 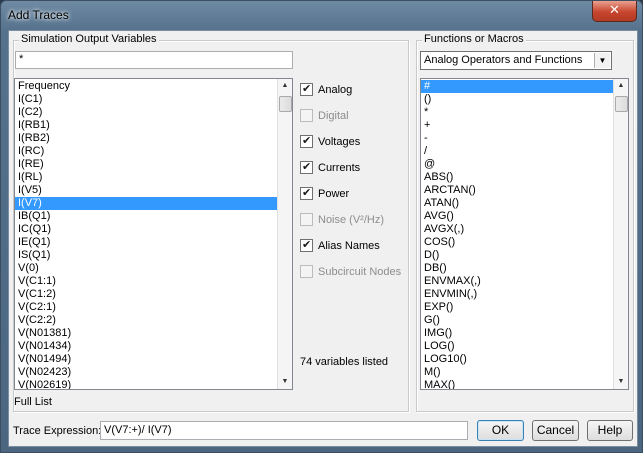 I want to click on filter-input: *, so click(x=154, y=60).